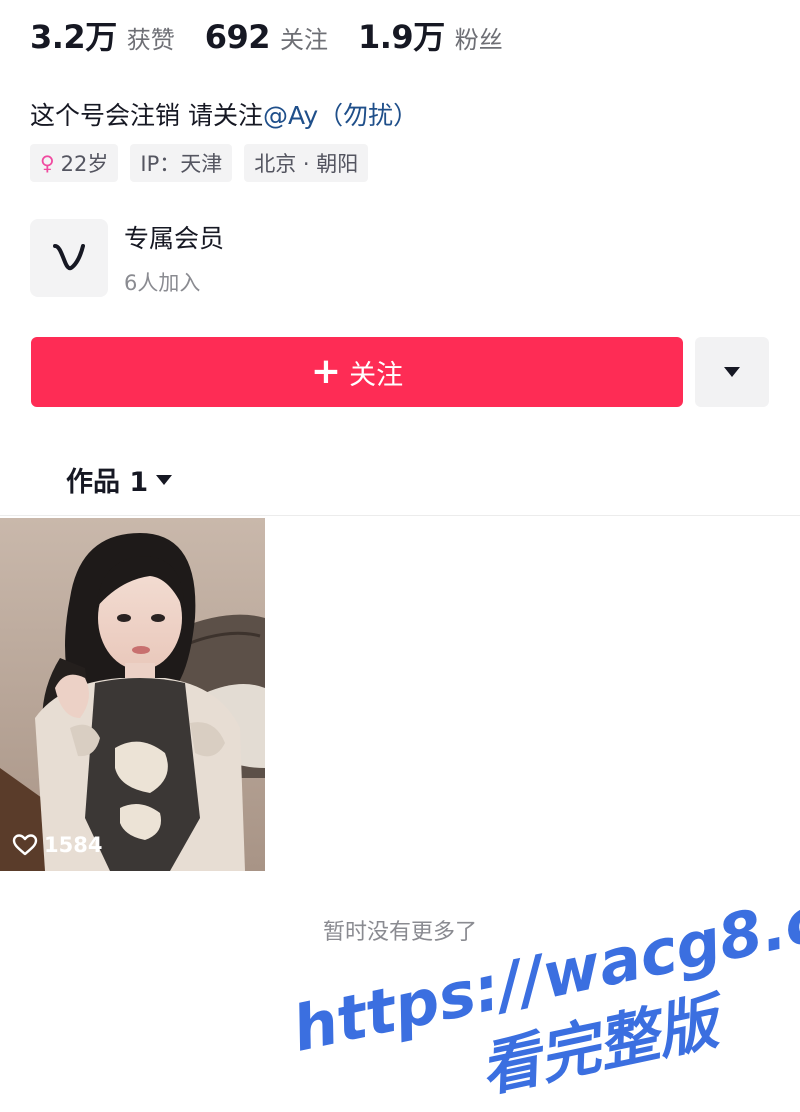 Image resolution: width=800 pixels, height=1112 pixels. Describe the element at coordinates (304, 40) in the screenshot. I see `stat-following-label: 关注` at that location.